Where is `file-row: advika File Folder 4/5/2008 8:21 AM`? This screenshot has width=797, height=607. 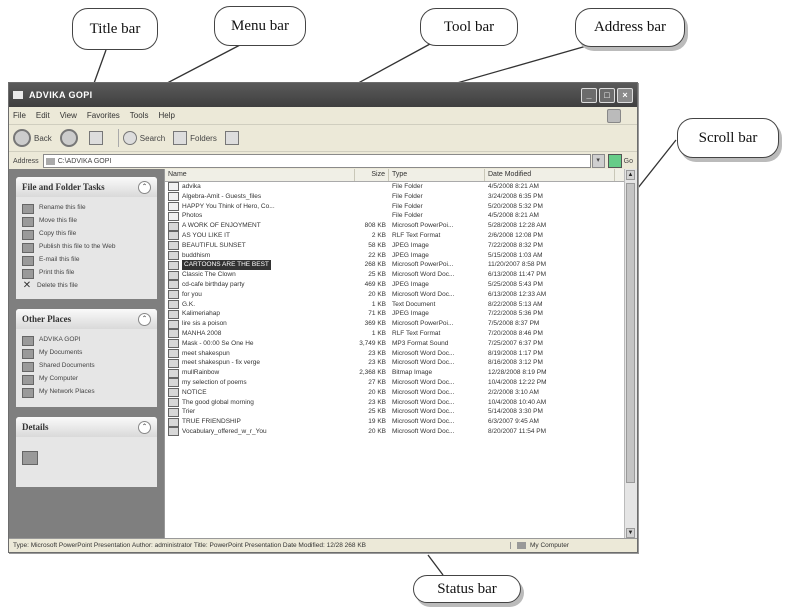 file-row: advika File Folder 4/5/2008 8:21 AM is located at coordinates (401, 187).